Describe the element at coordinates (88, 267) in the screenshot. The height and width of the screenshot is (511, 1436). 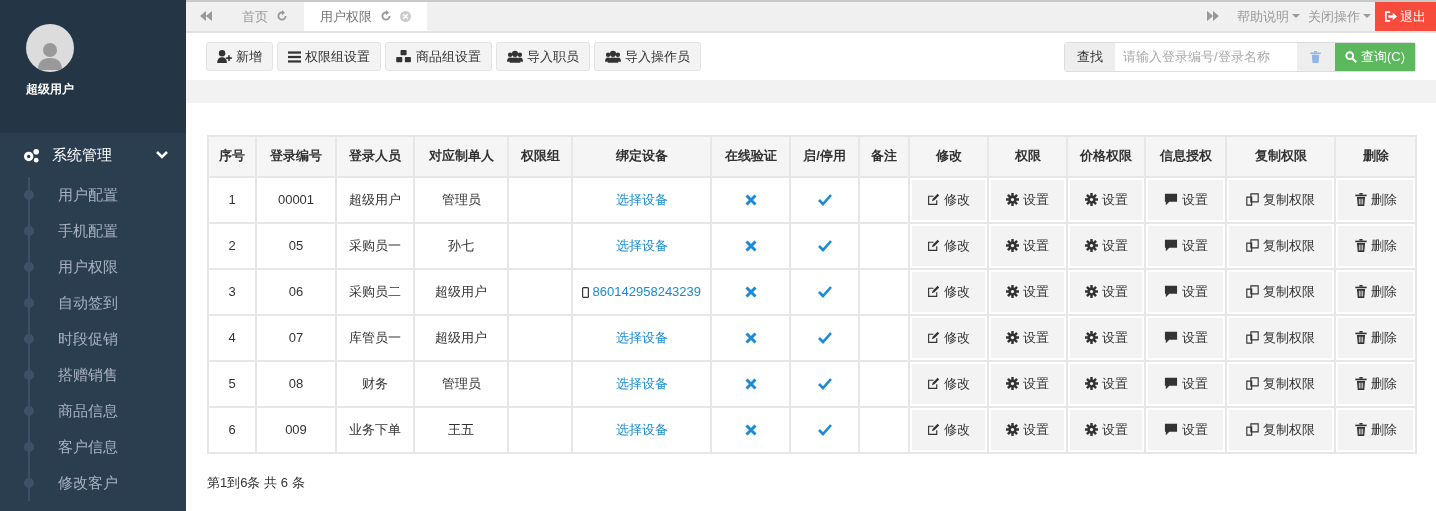
I see `sidebar-item: 用户权限` at that location.